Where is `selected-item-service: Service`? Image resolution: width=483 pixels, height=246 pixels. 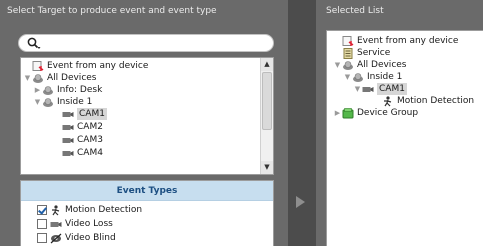
selected-item-service: Service is located at coordinates (361, 53).